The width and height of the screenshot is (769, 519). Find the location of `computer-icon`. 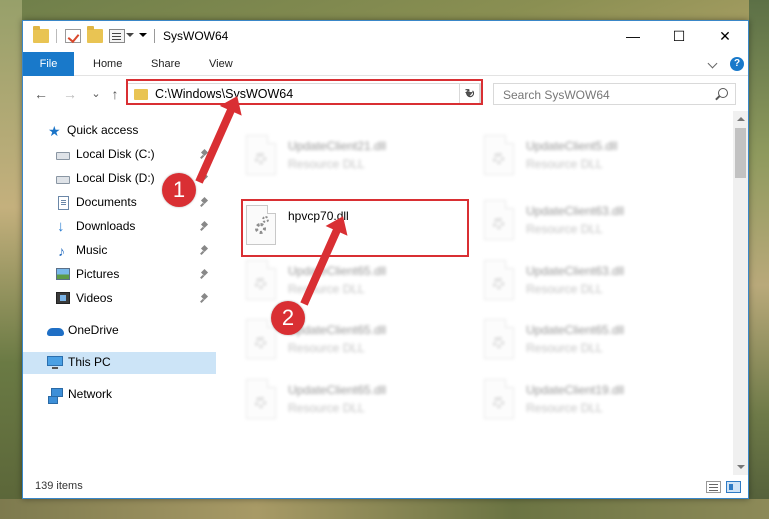

computer-icon is located at coordinates (55, 362).